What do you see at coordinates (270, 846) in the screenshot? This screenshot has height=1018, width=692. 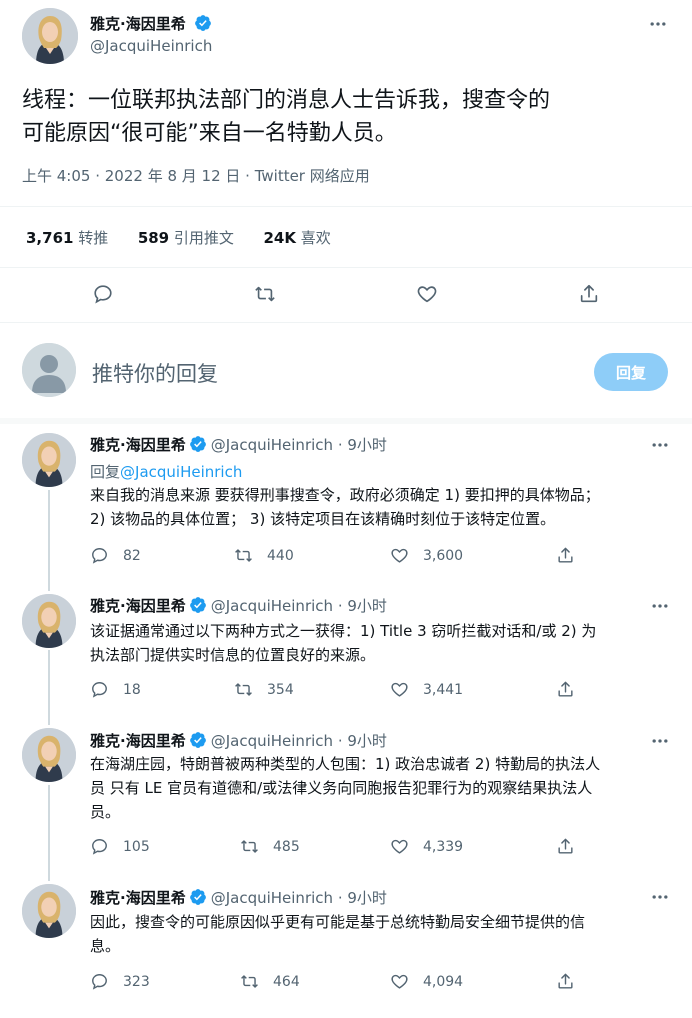 I see `retweet-action: 485` at bounding box center [270, 846].